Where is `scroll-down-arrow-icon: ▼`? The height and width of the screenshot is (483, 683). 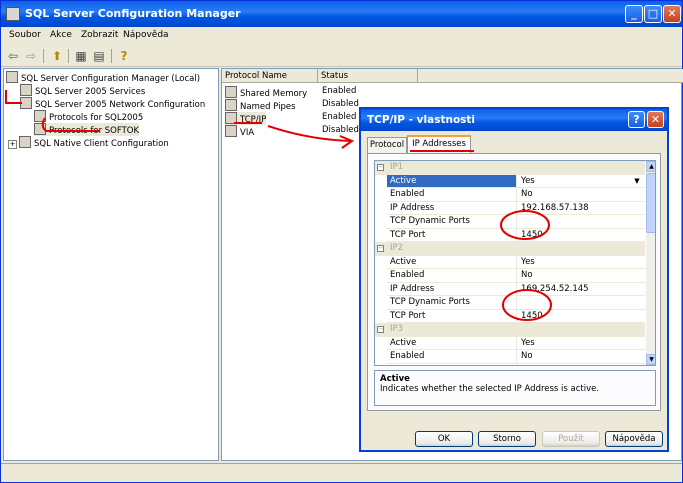 scroll-down-arrow-icon: ▼ is located at coordinates (650, 359).